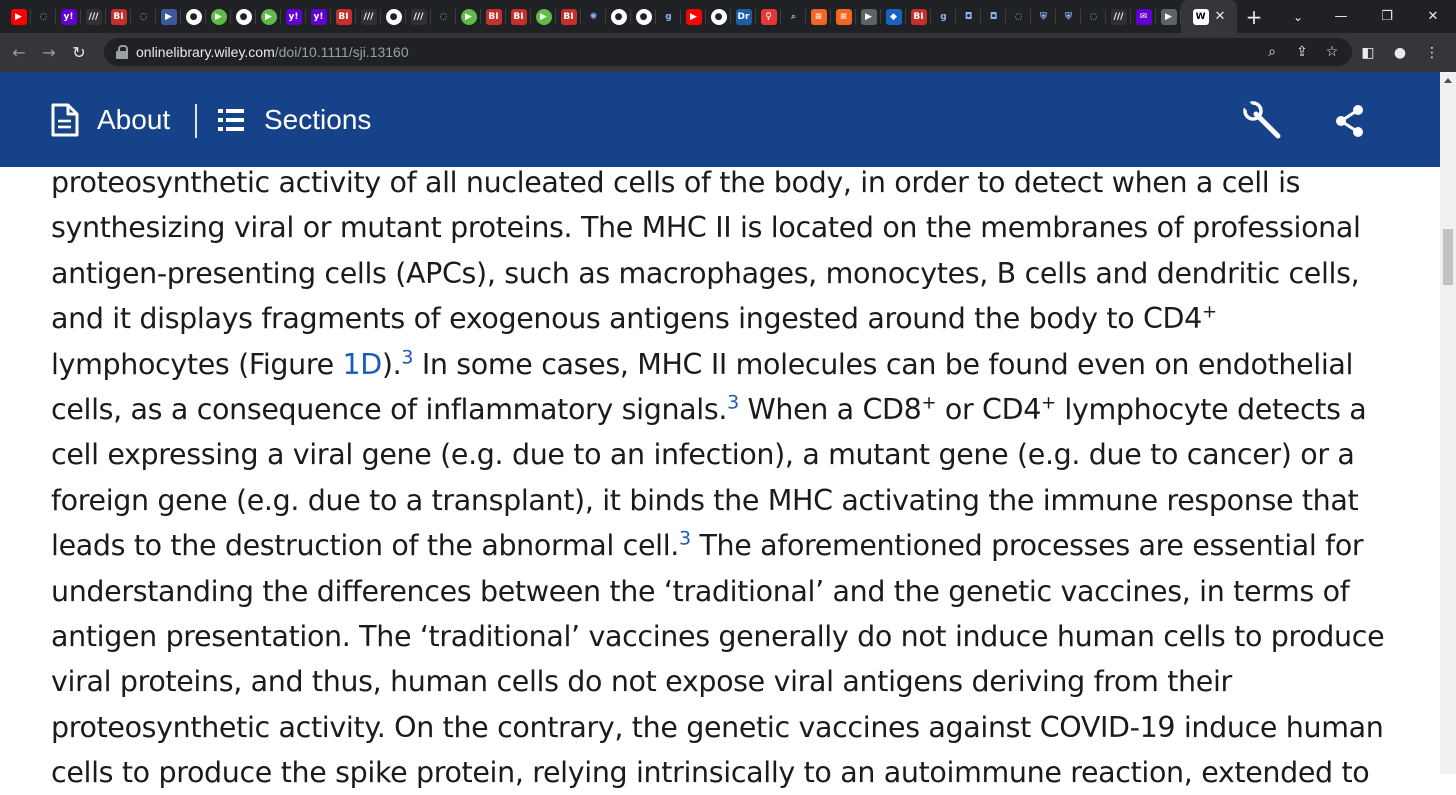 This screenshot has height=795, width=1456. Describe the element at coordinates (1220, 16) in the screenshot. I see `close-tab-icon: ✕` at that location.